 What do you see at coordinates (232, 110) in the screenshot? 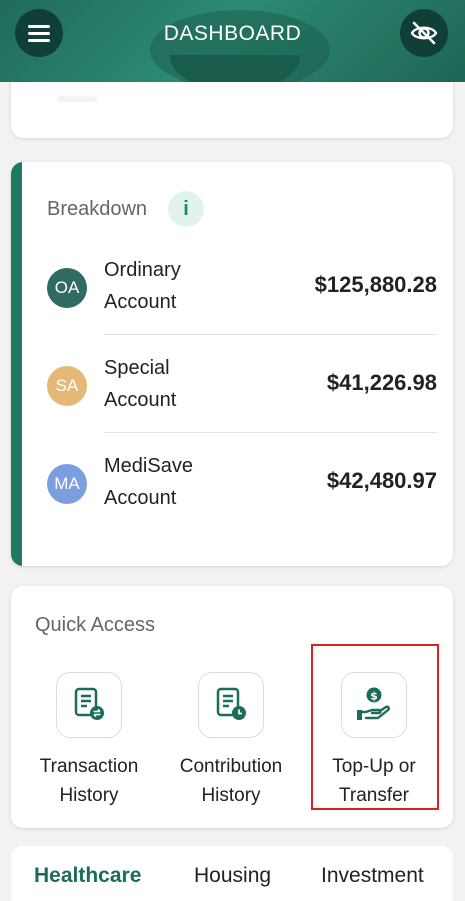
I see `balance-card` at bounding box center [232, 110].